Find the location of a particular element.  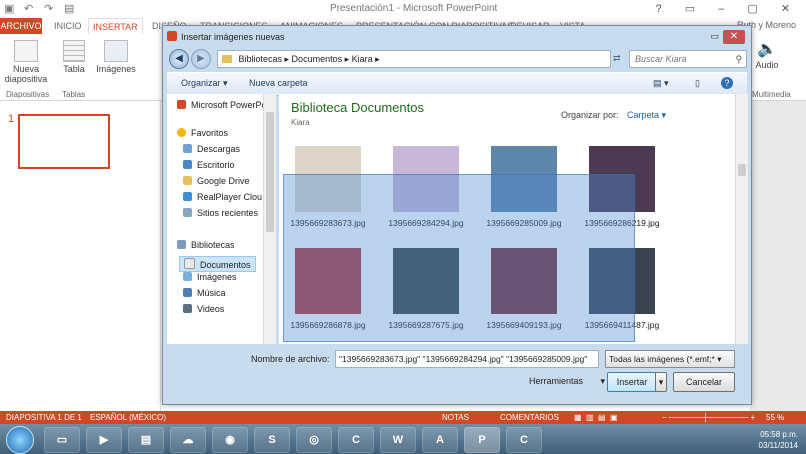

insert-button: Insertar is located at coordinates (632, 382).